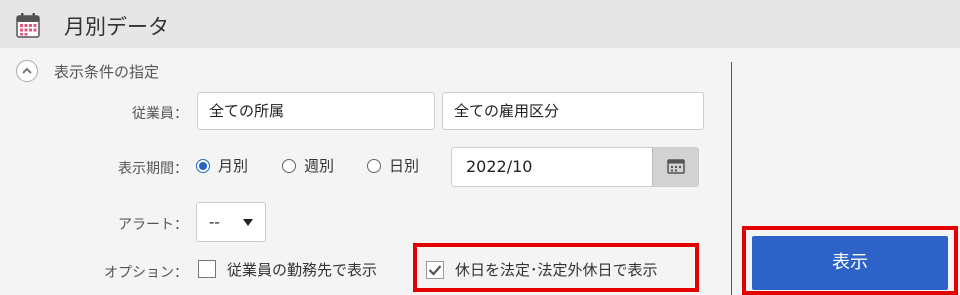  I want to click on section-title: 表示条件の指定, so click(107, 72).